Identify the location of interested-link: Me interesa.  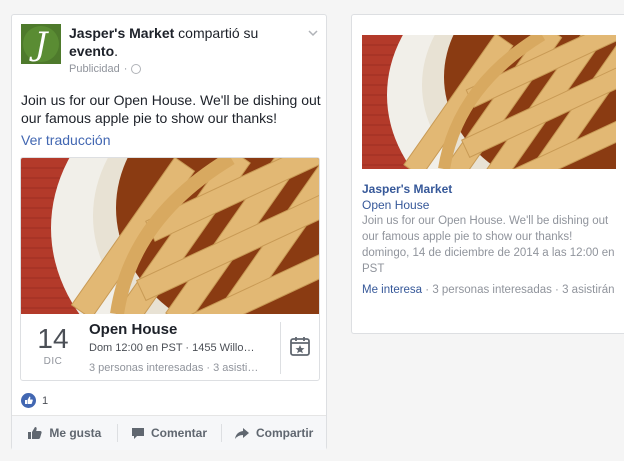
(392, 290).